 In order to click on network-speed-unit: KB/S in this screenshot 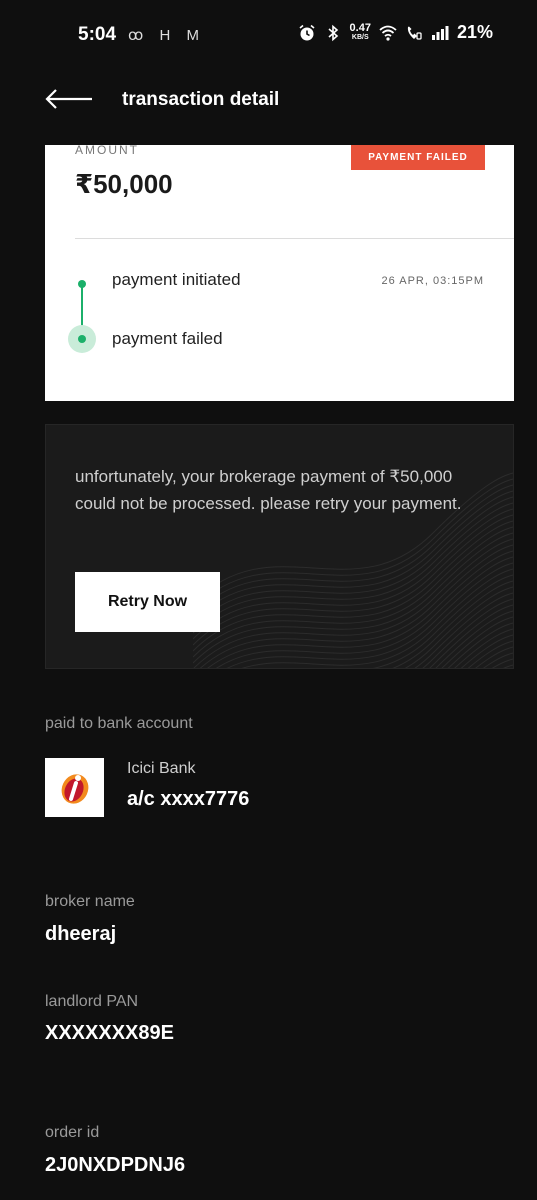, I will do `click(360, 37)`.